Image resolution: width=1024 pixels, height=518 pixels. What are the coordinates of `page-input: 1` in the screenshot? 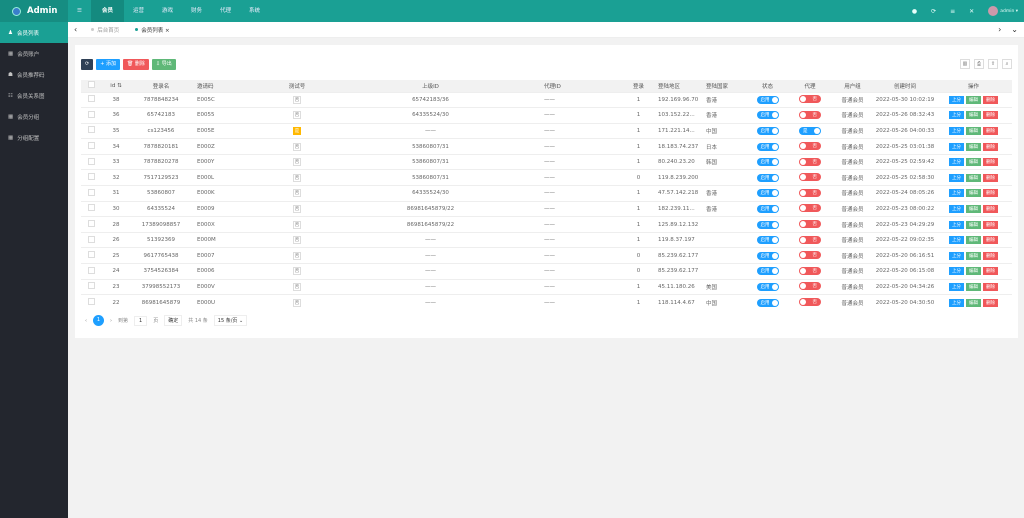 It's located at (141, 320).